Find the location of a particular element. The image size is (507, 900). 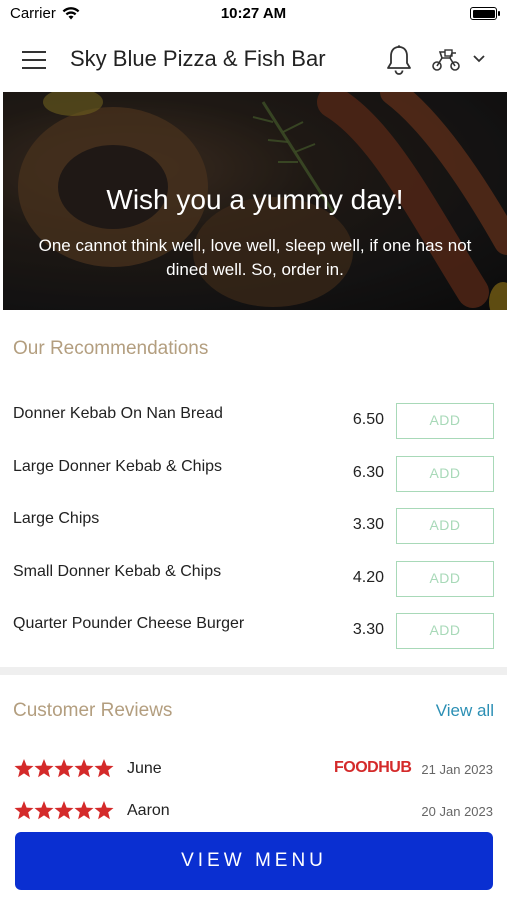

bell-icon is located at coordinates (399, 60).